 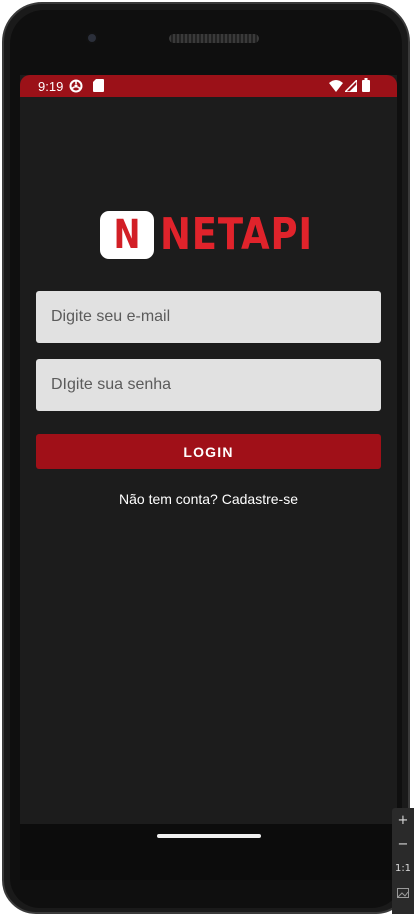 I want to click on status-bar: 9:19, so click(x=208, y=86).